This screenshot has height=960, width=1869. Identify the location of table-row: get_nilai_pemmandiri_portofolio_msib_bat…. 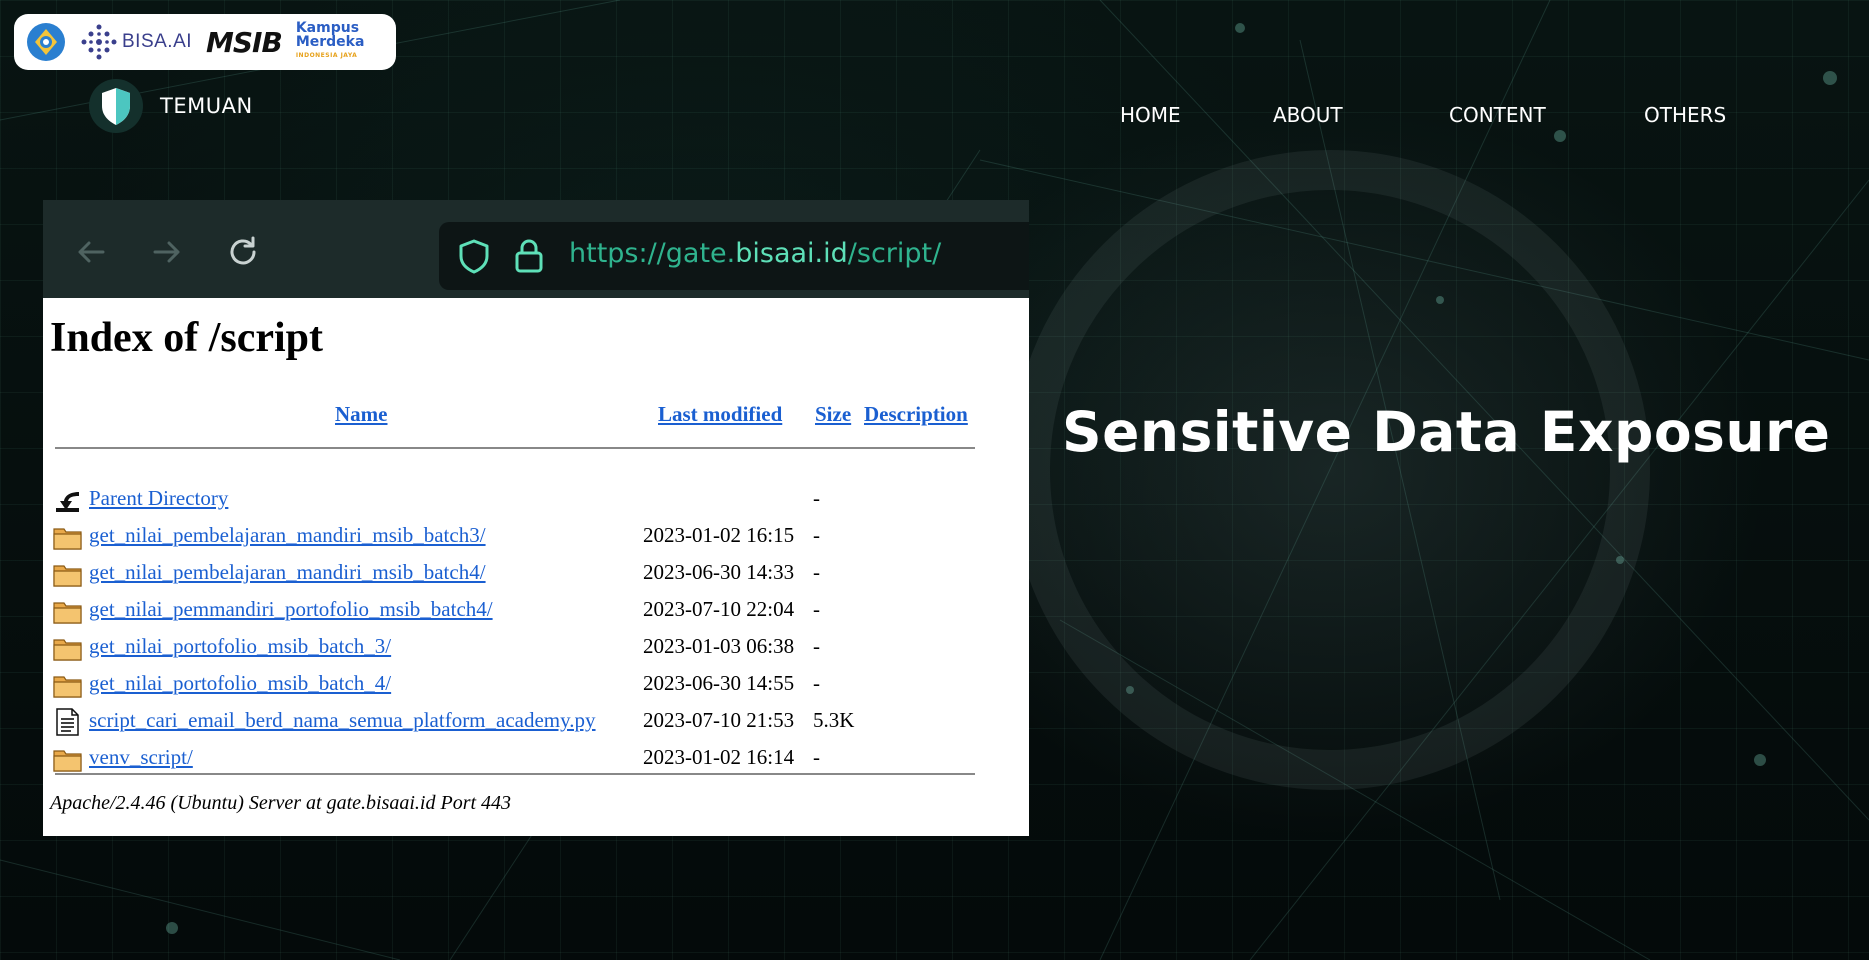
(533, 611).